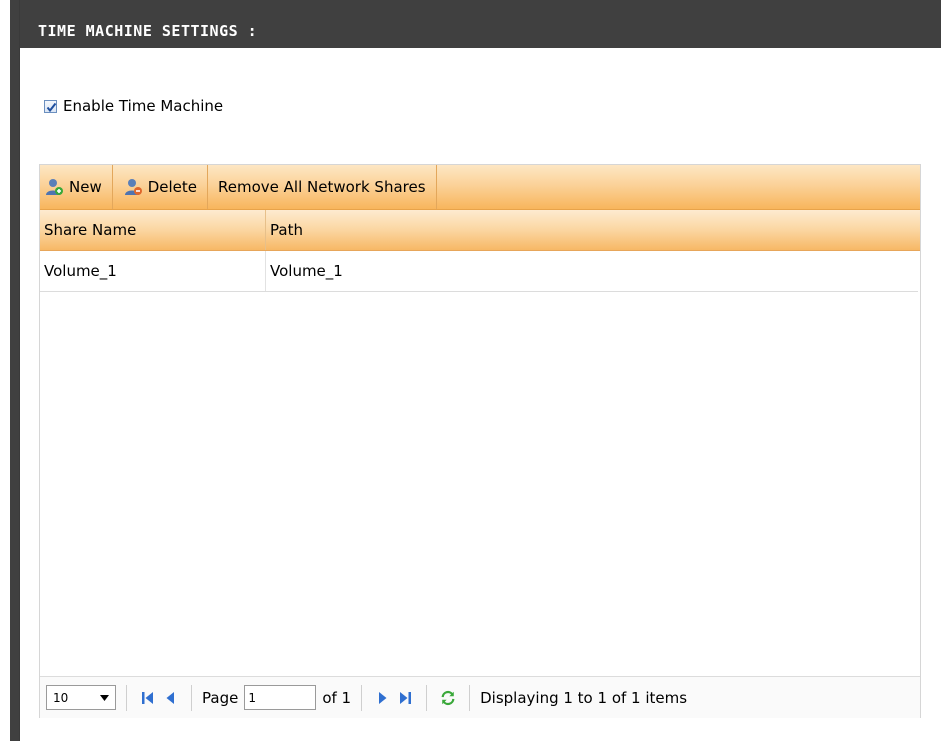 This screenshot has height=741, width=942. I want to click on last-page-icon, so click(406, 697).